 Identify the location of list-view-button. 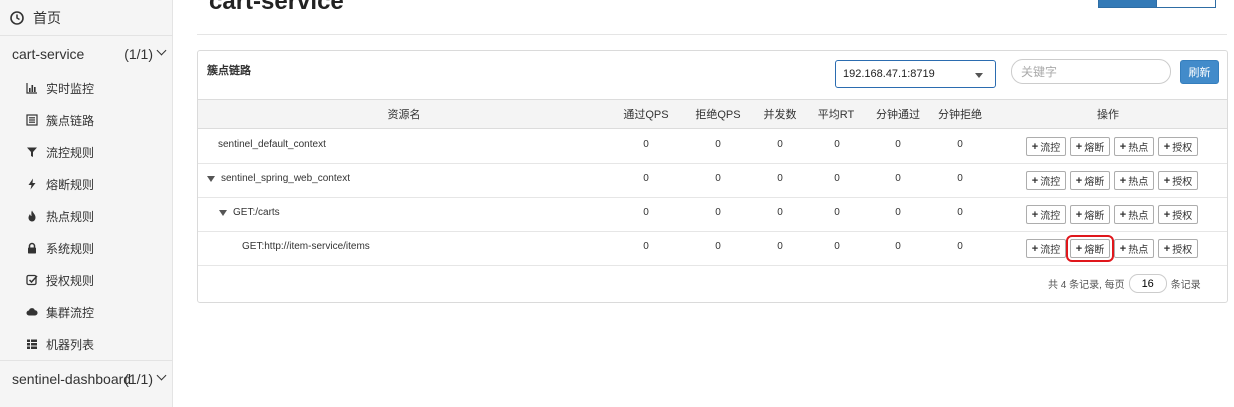
(1186, 4).